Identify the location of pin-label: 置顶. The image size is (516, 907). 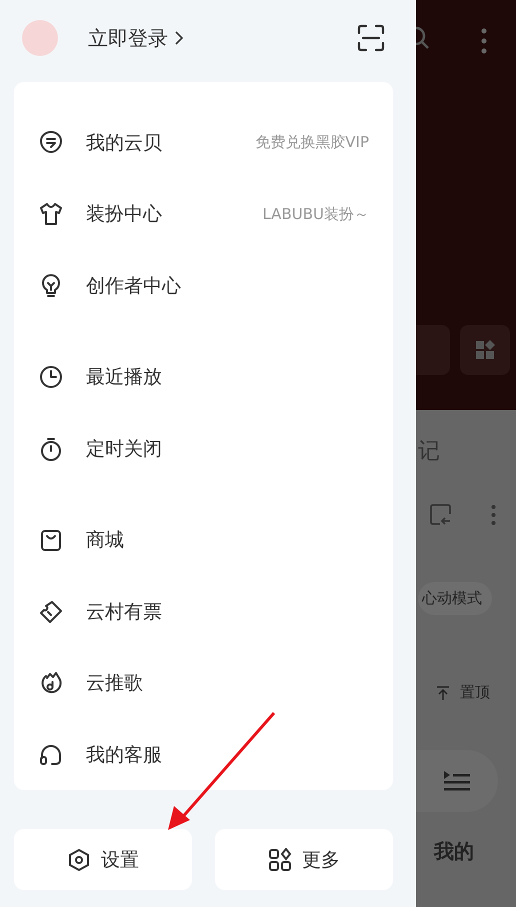
(475, 692).